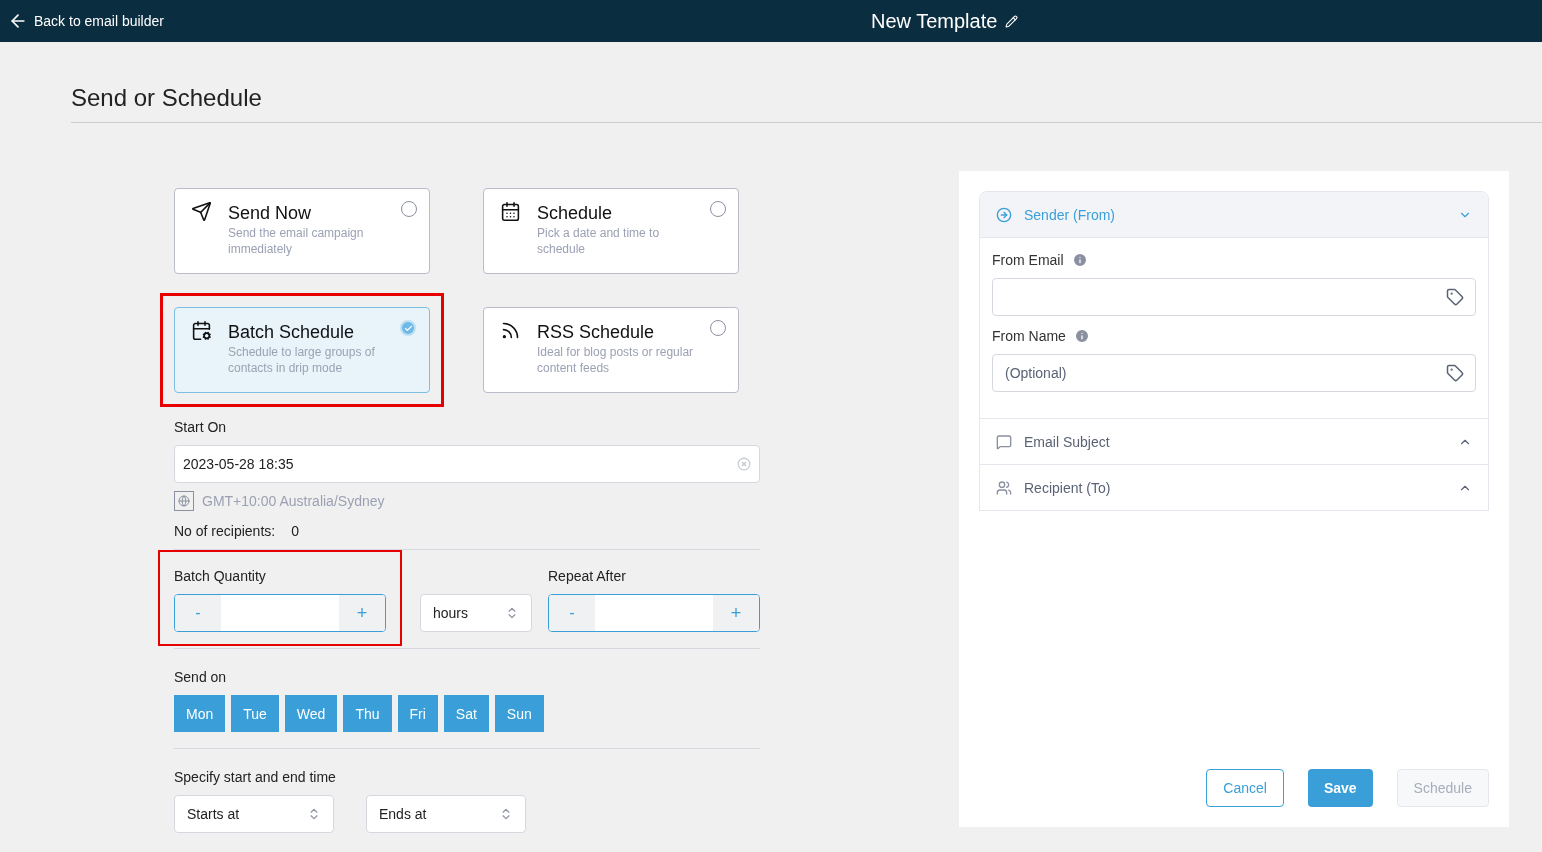 This screenshot has height=852, width=1542. I want to click on schedule-option-card: RSS Schedule Ideal for blog posts or regular content feeds, so click(611, 350).